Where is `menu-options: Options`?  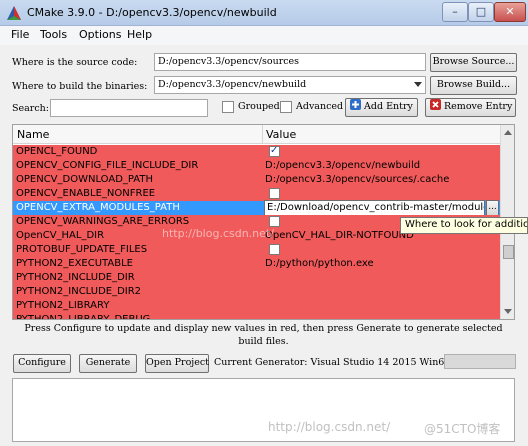 menu-options: Options is located at coordinates (100, 34).